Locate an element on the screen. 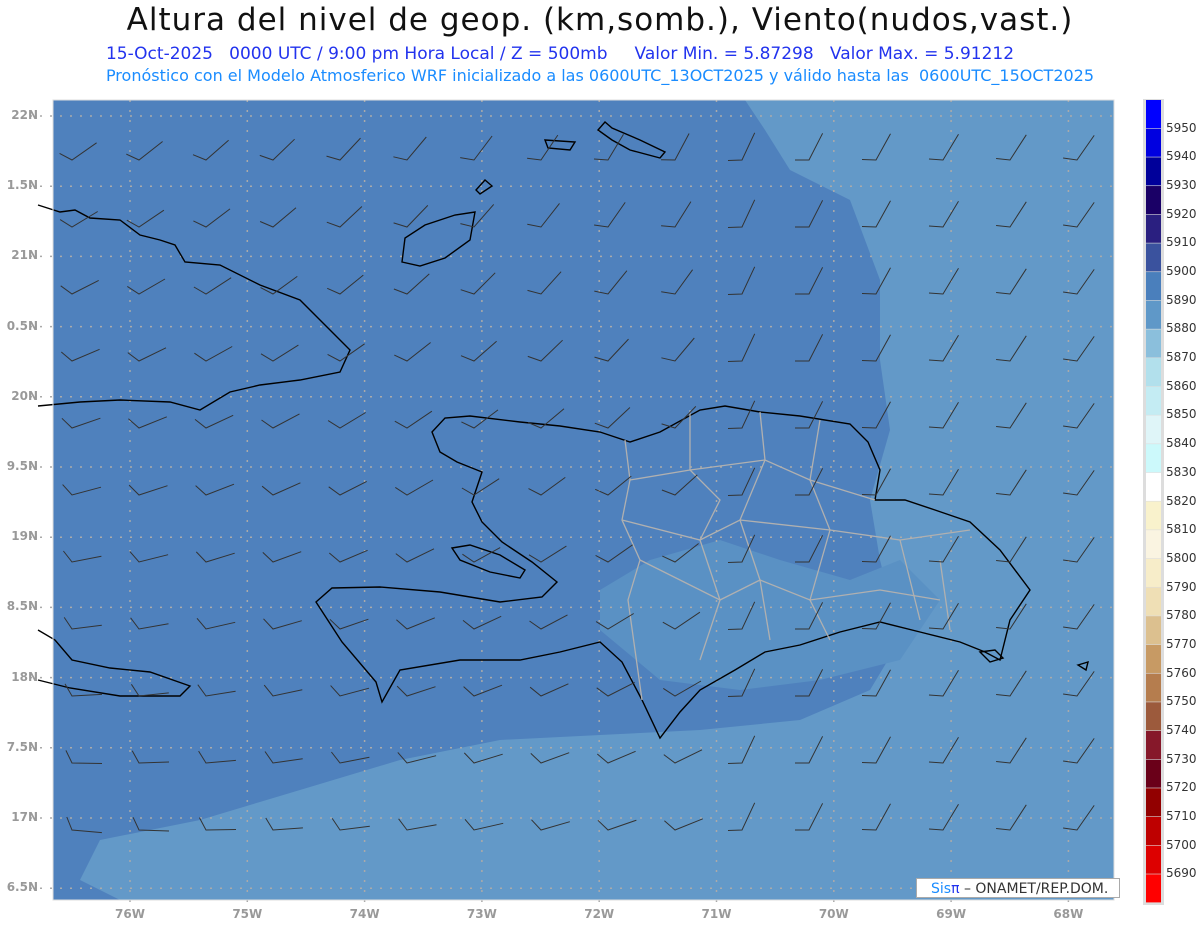 Image resolution: width=1200 pixels, height=927 pixels. colorbar-label: 5950 is located at coordinates (1181, 127).